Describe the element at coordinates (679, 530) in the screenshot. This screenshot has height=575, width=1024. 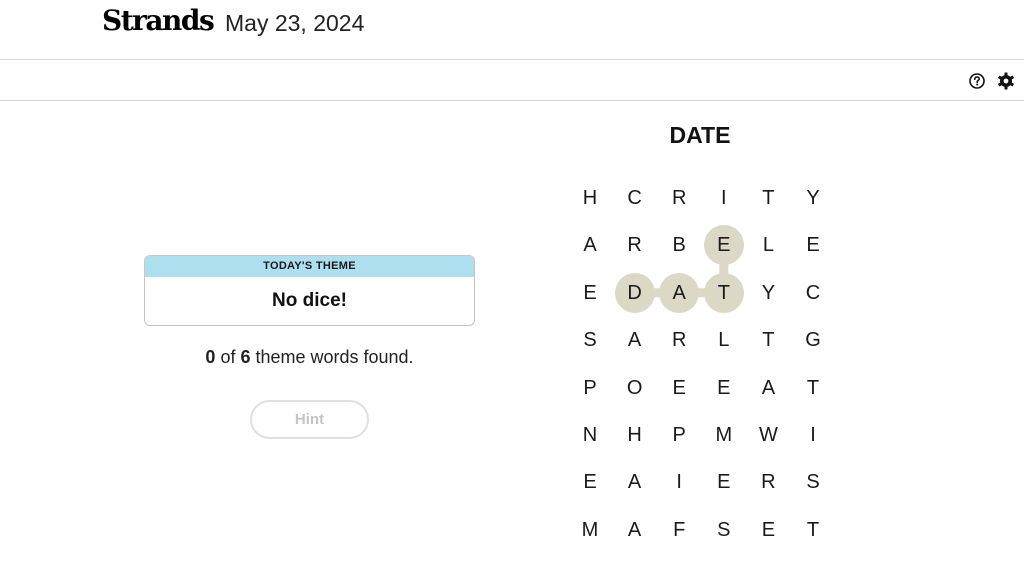
I see `letter-cell: F` at that location.